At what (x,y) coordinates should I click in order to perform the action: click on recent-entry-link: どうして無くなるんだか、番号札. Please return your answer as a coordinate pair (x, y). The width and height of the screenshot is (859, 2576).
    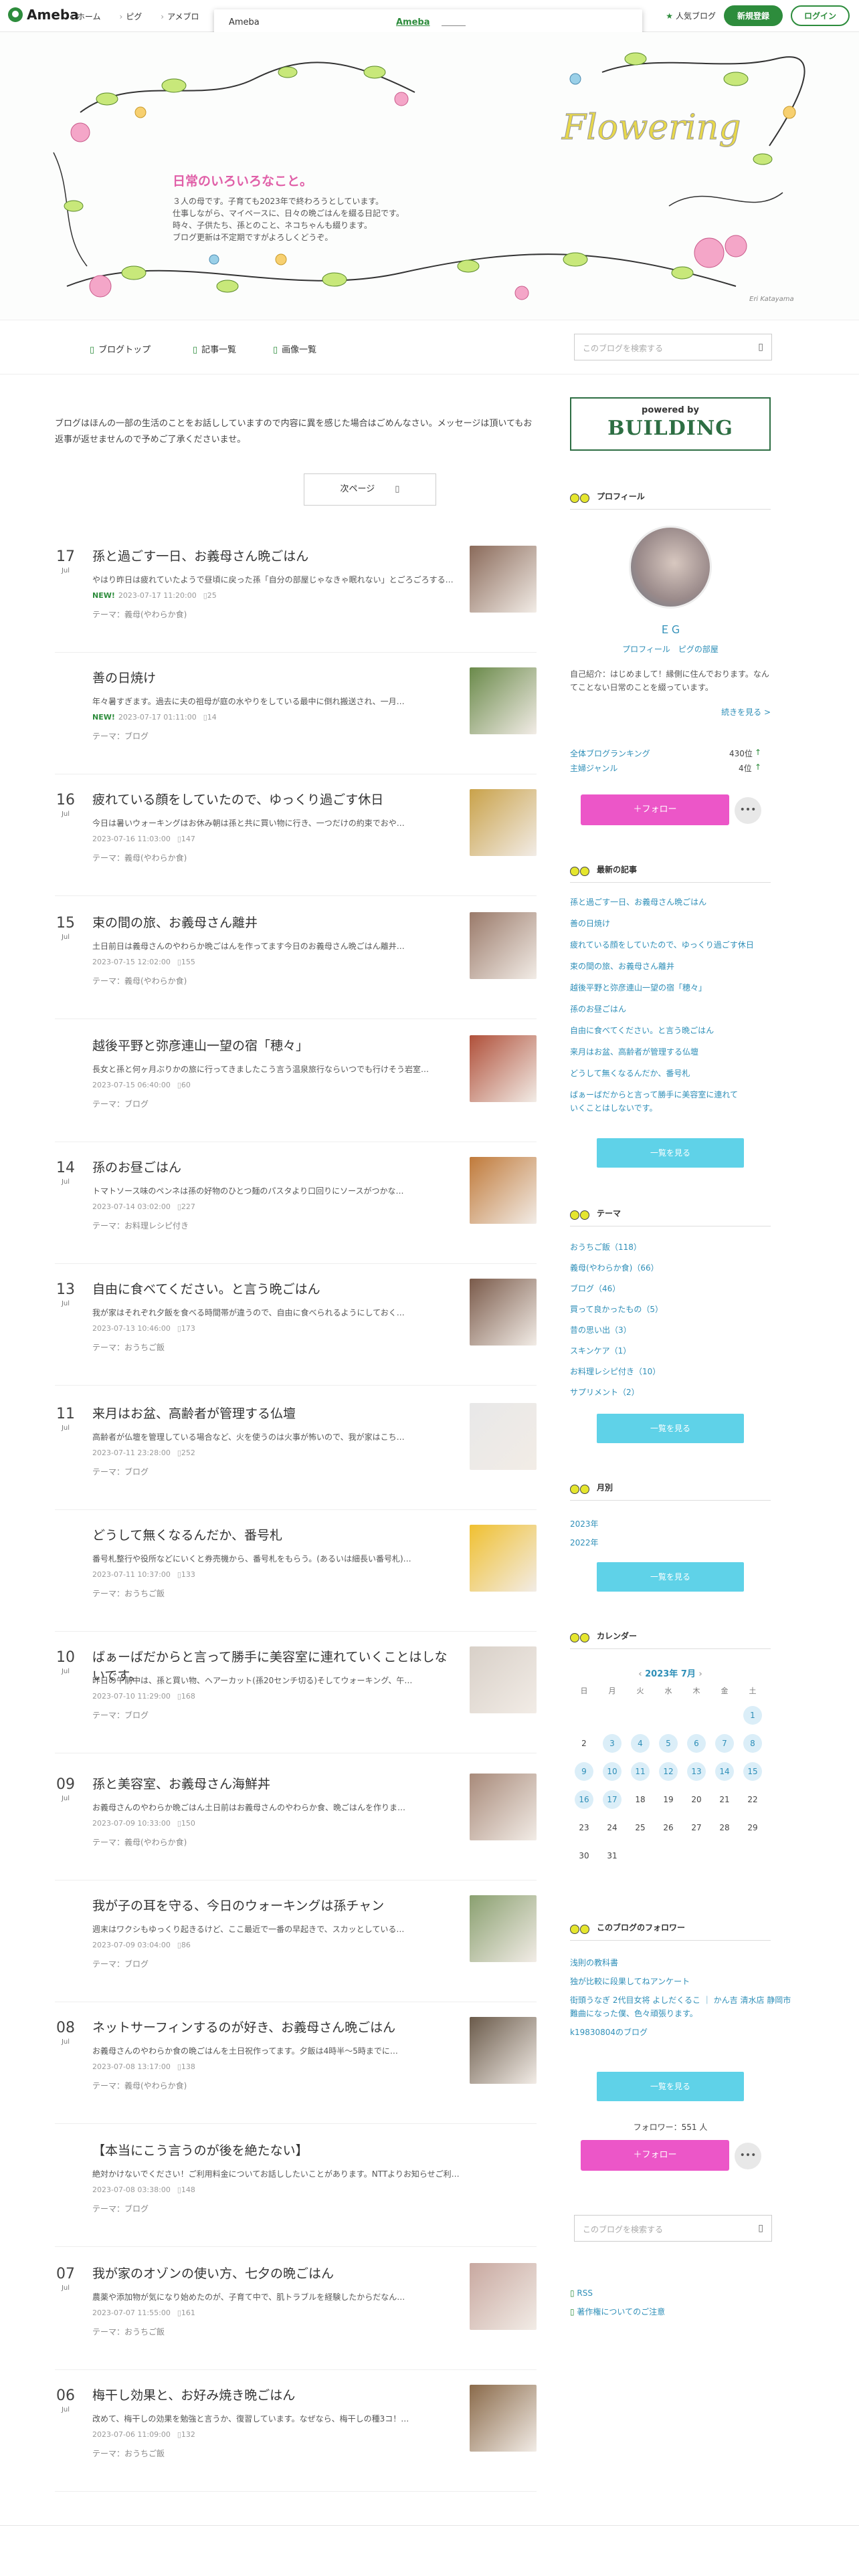
    Looking at the image, I should click on (630, 1073).